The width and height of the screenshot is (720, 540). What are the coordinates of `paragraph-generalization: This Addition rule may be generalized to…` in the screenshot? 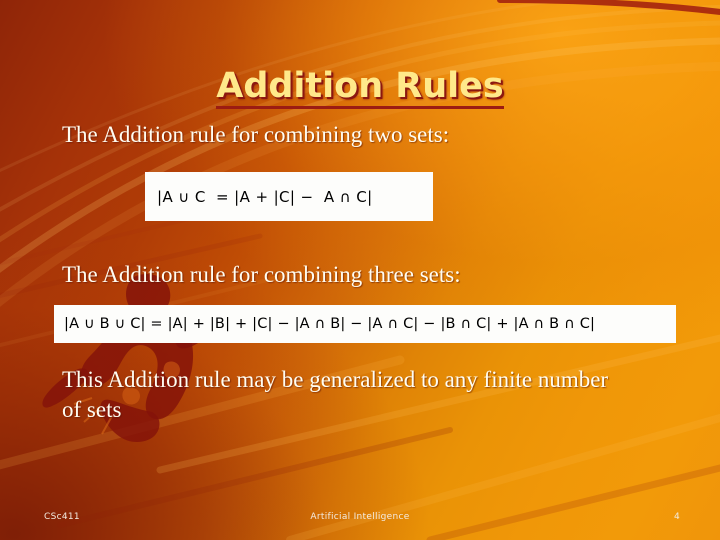 It's located at (335, 394).